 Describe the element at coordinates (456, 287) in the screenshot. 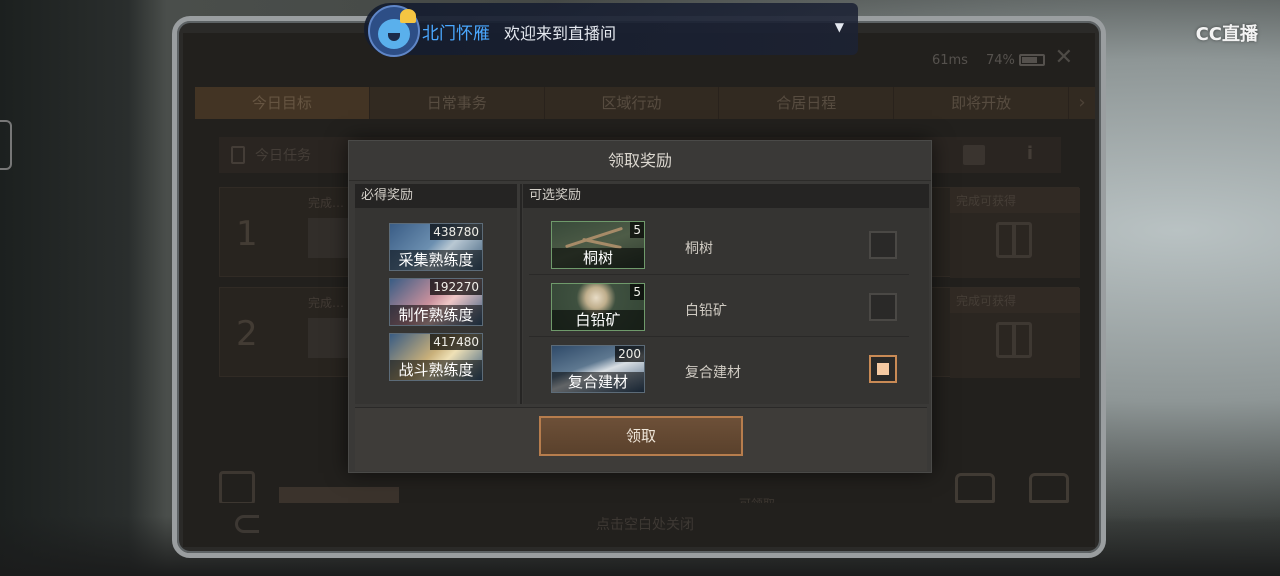

I see `item-quantity: 192270` at that location.